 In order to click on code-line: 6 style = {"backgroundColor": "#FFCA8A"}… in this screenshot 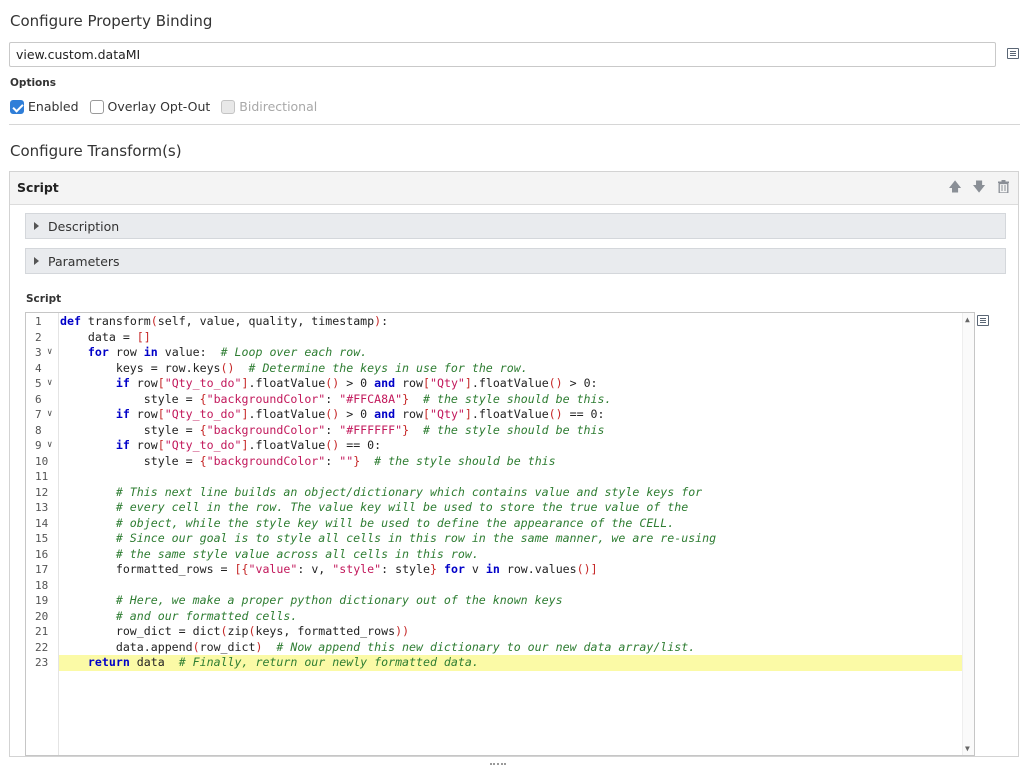, I will do `click(500, 400)`.